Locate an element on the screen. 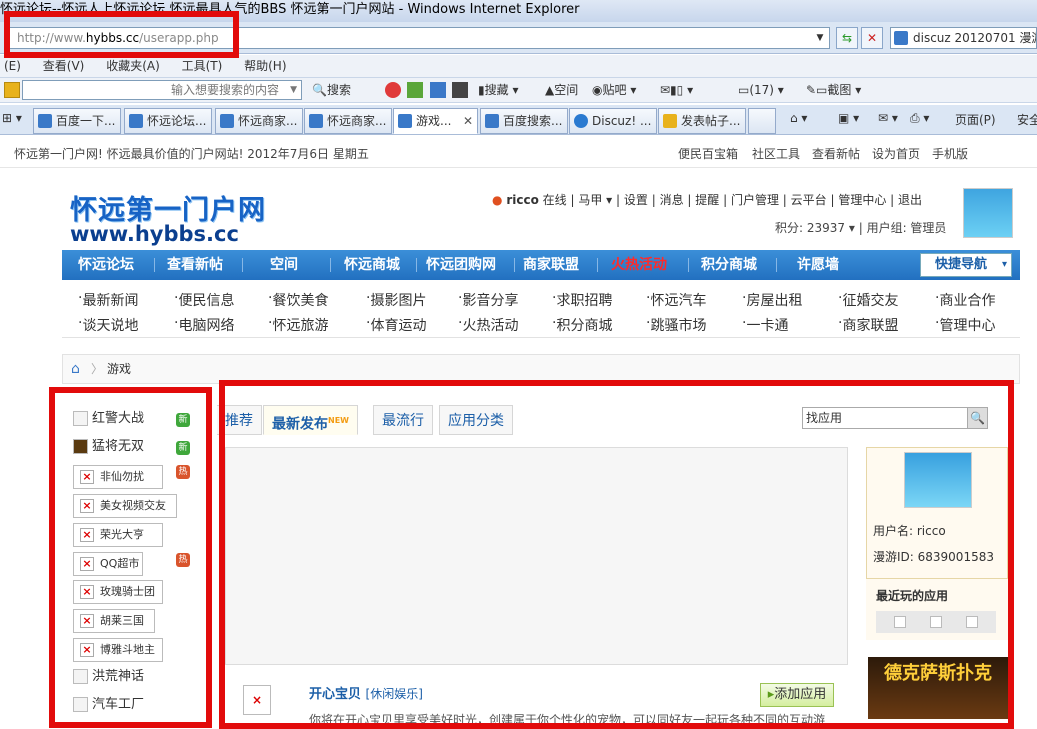  app-item: × QQ超市 is located at coordinates (108, 564).